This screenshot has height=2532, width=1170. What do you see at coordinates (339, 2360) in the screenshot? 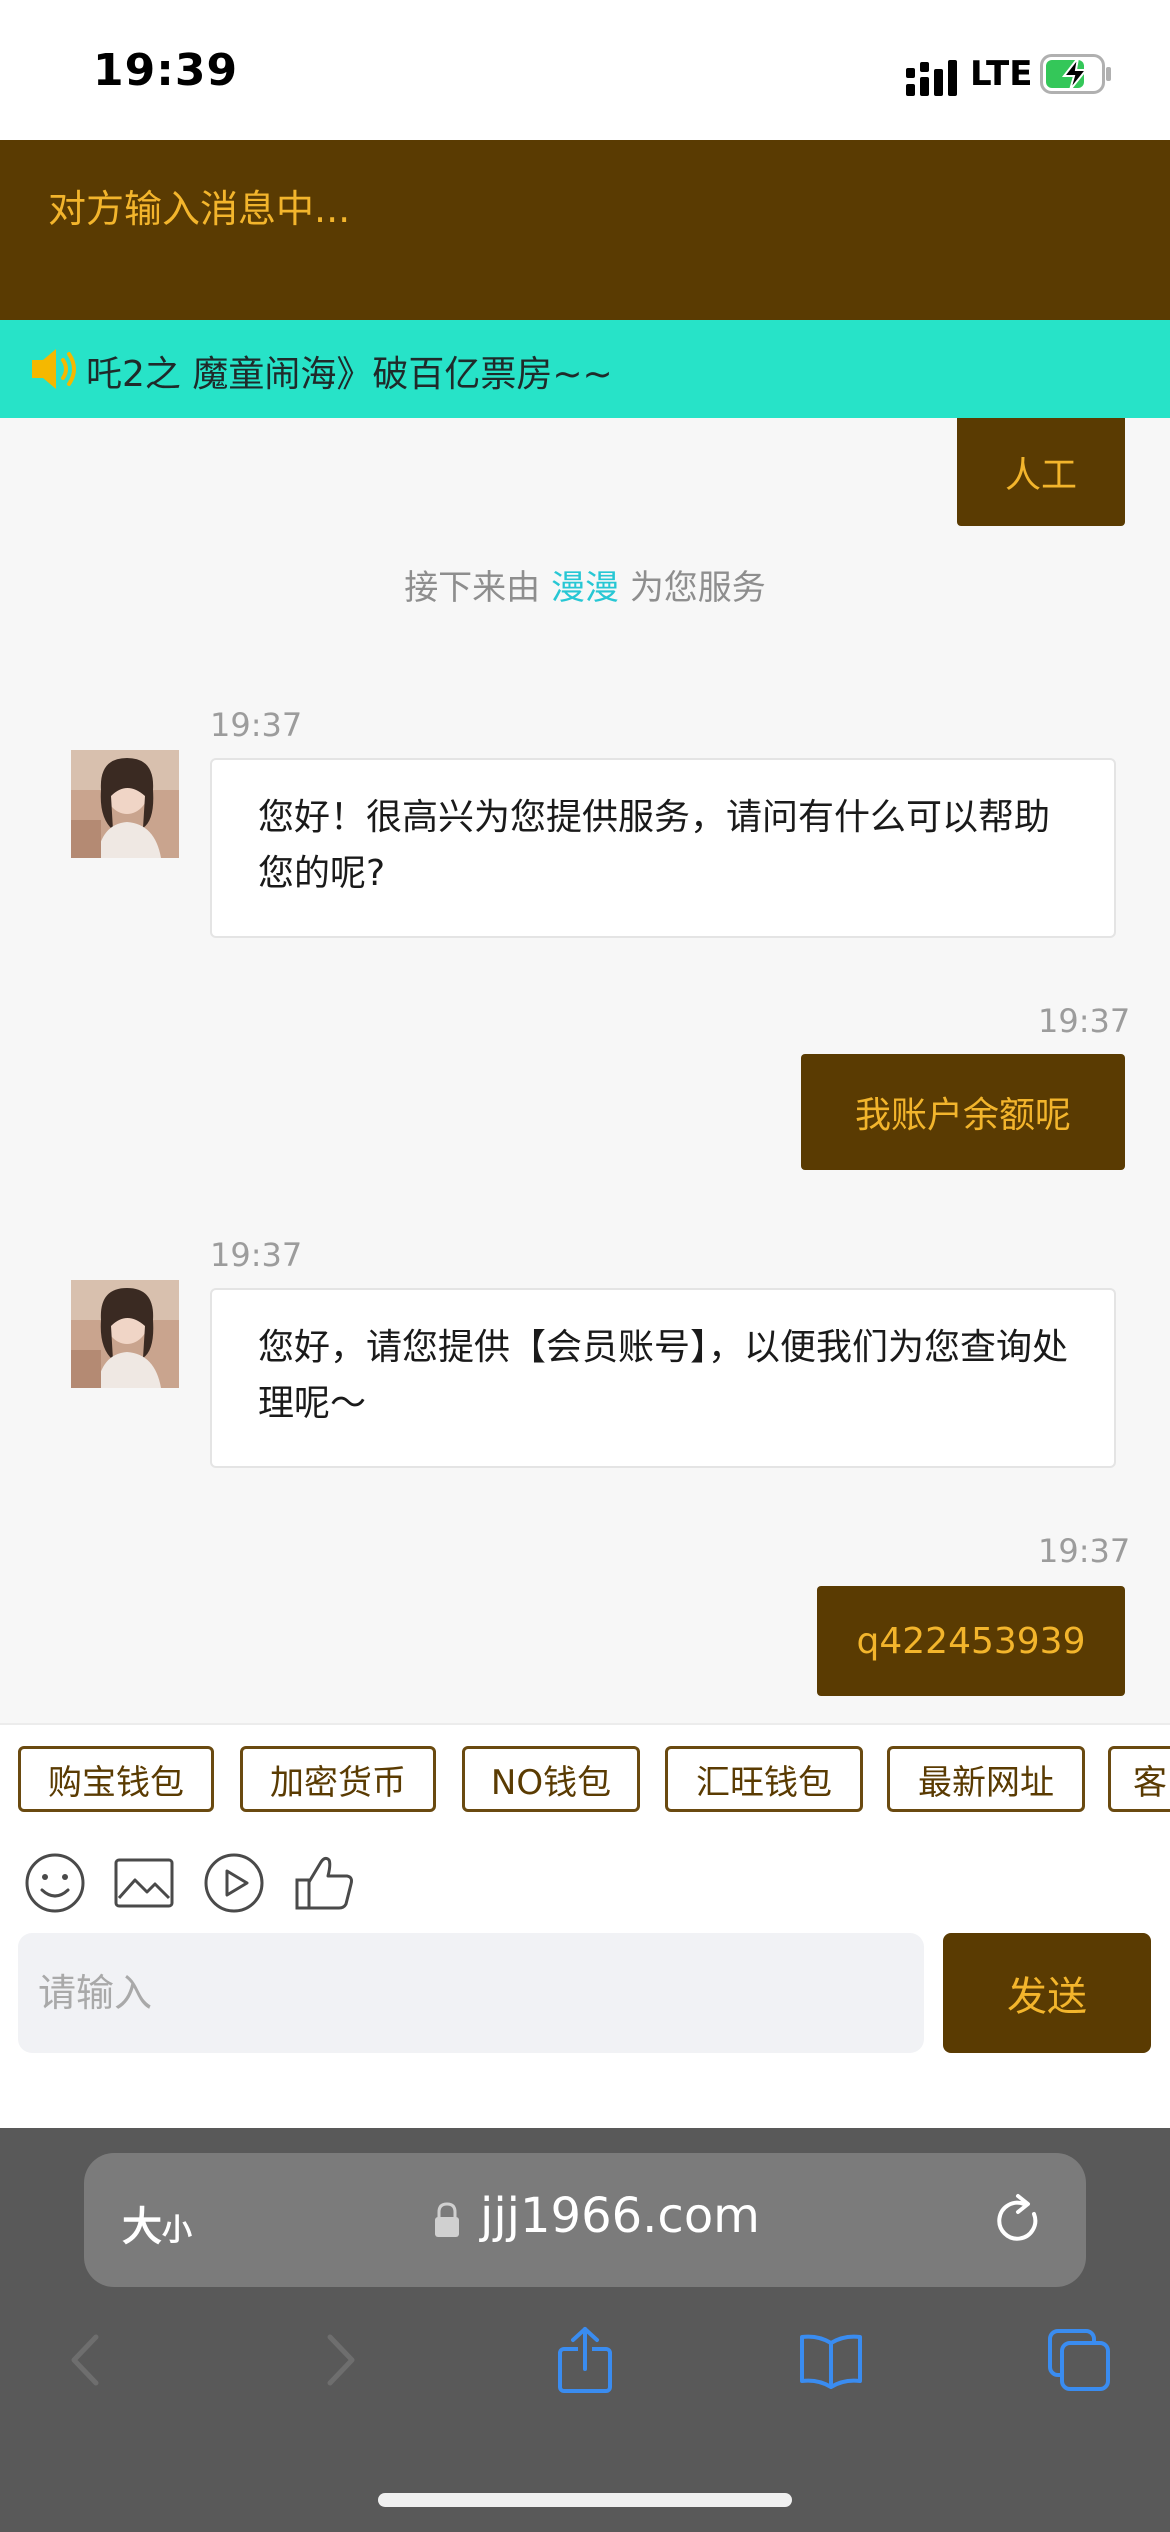
I see `forward-icon` at bounding box center [339, 2360].